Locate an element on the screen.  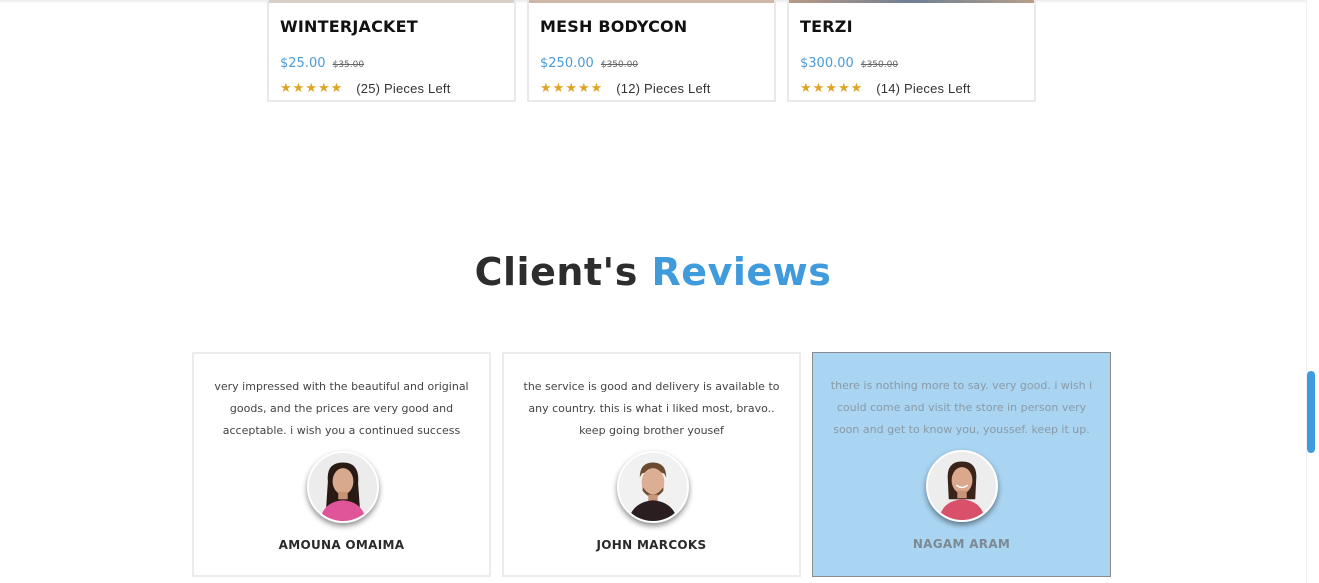
reviews-section-title: Client's Reviews is located at coordinates (653, 272).